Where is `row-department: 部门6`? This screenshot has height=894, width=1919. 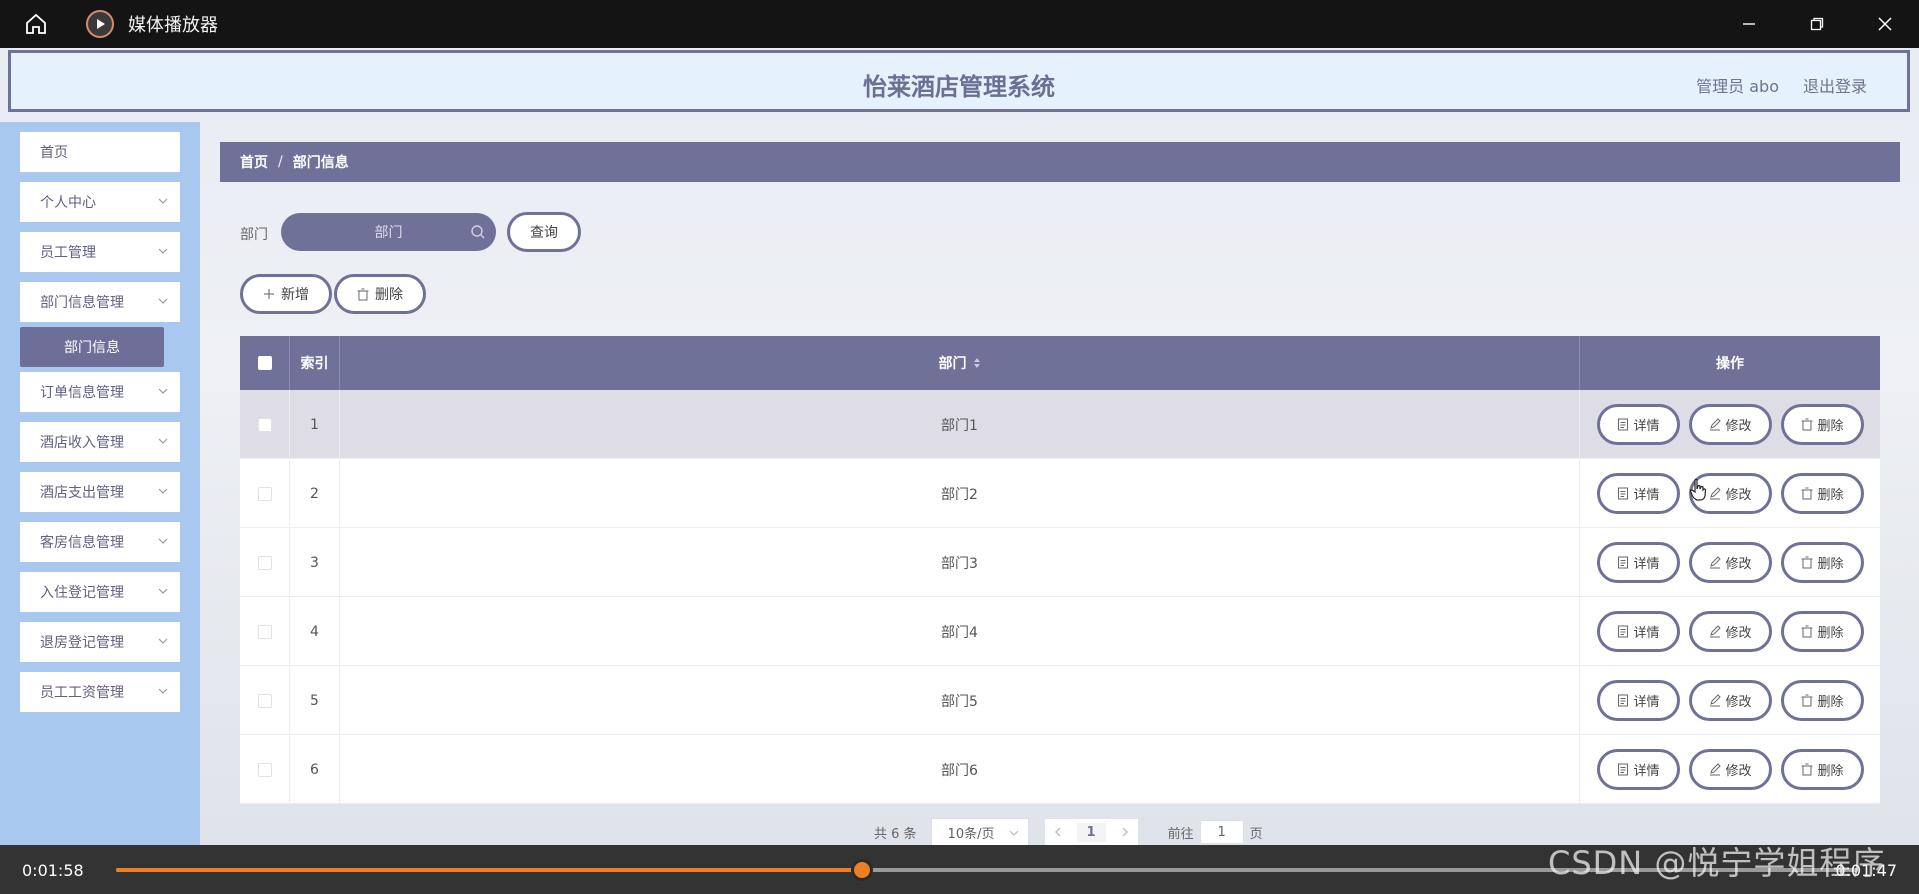
row-department: 部门6 is located at coordinates (960, 769).